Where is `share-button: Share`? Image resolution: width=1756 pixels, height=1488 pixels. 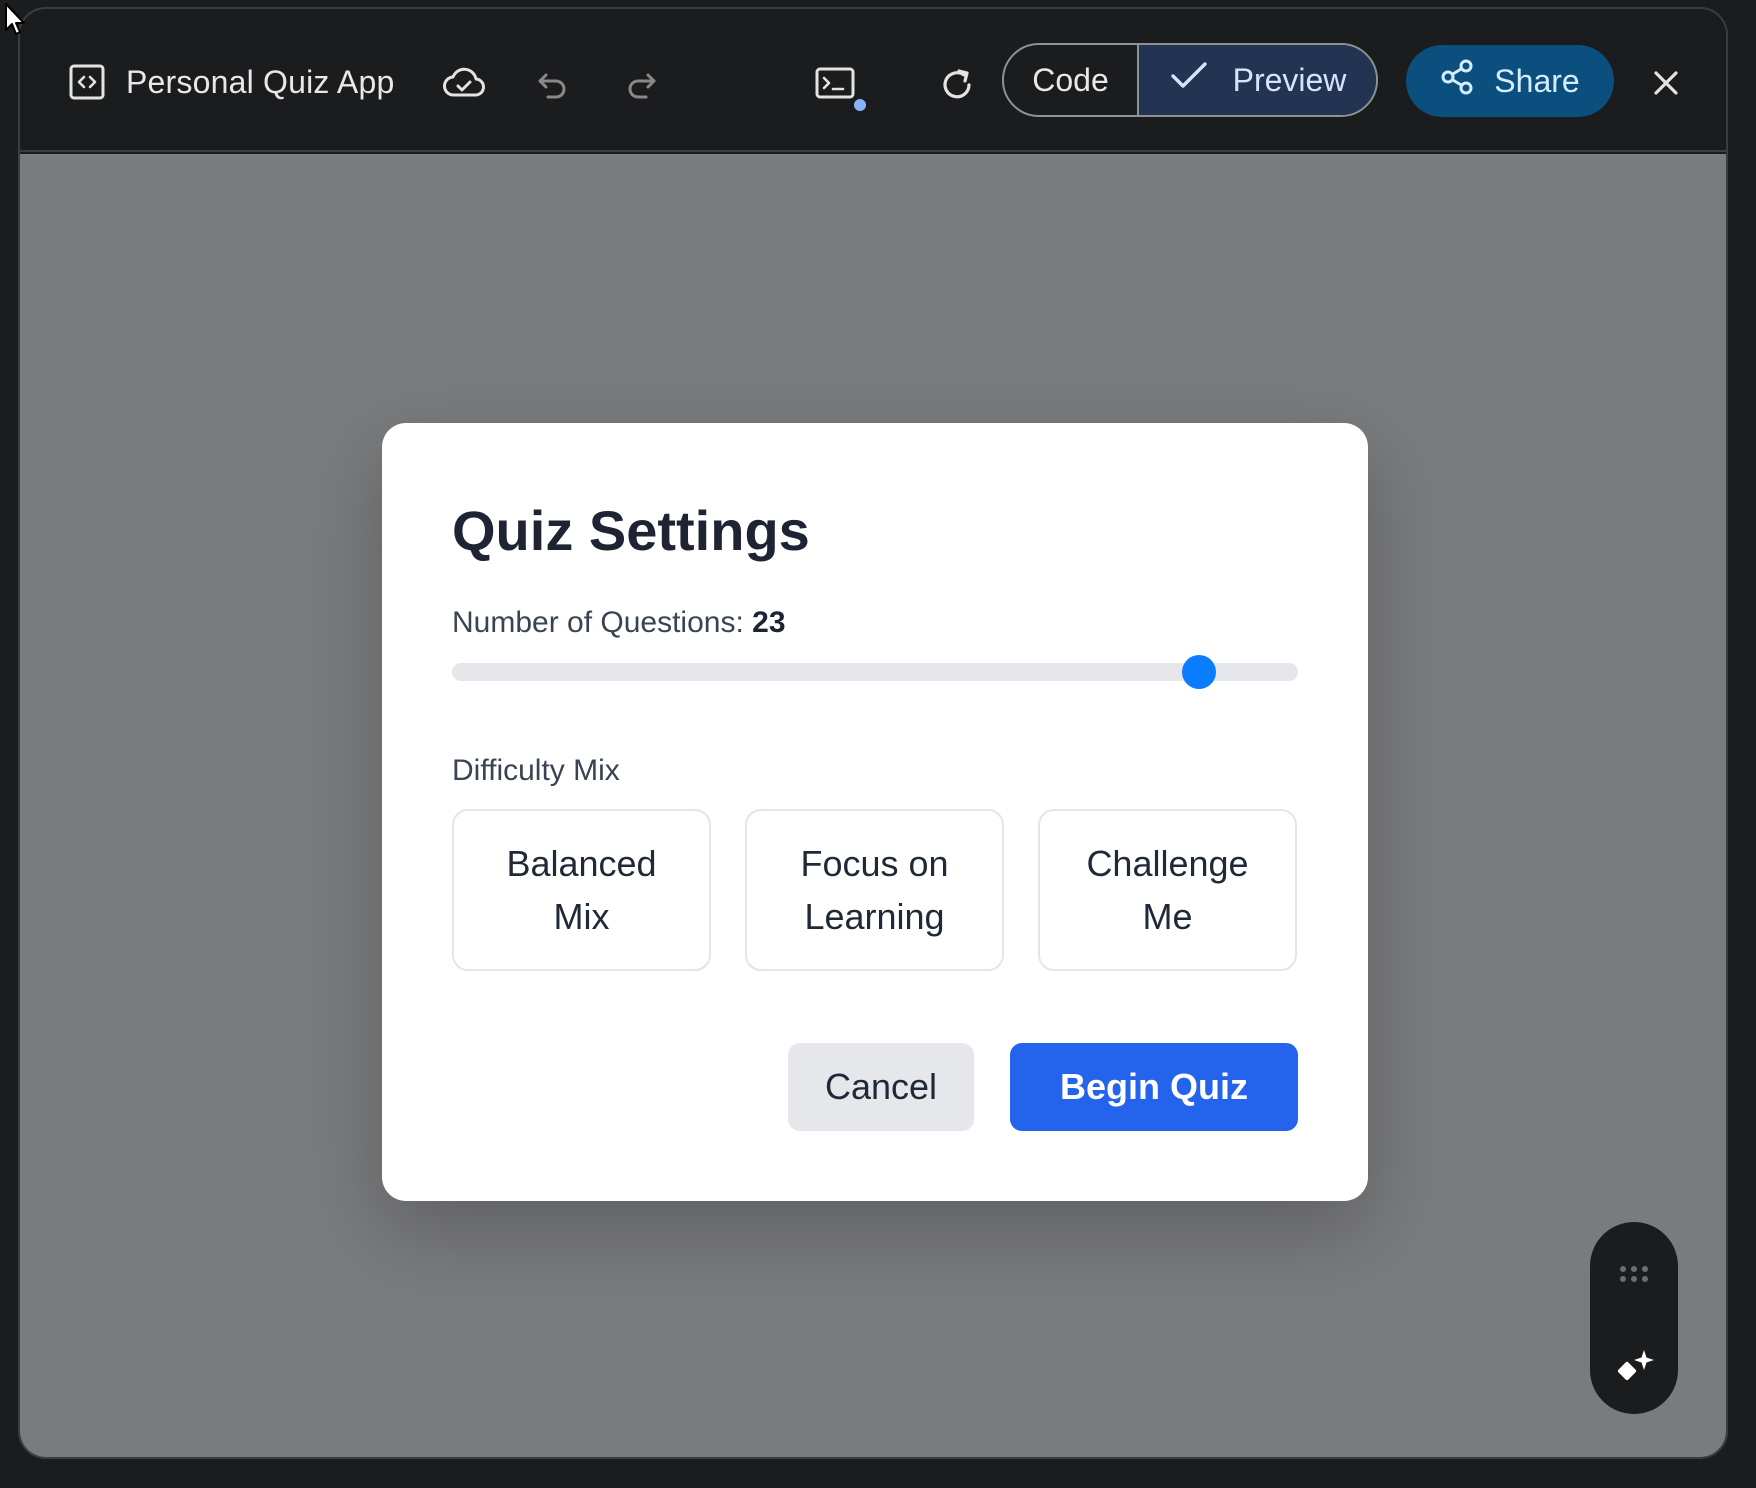
share-button: Share is located at coordinates (1510, 81).